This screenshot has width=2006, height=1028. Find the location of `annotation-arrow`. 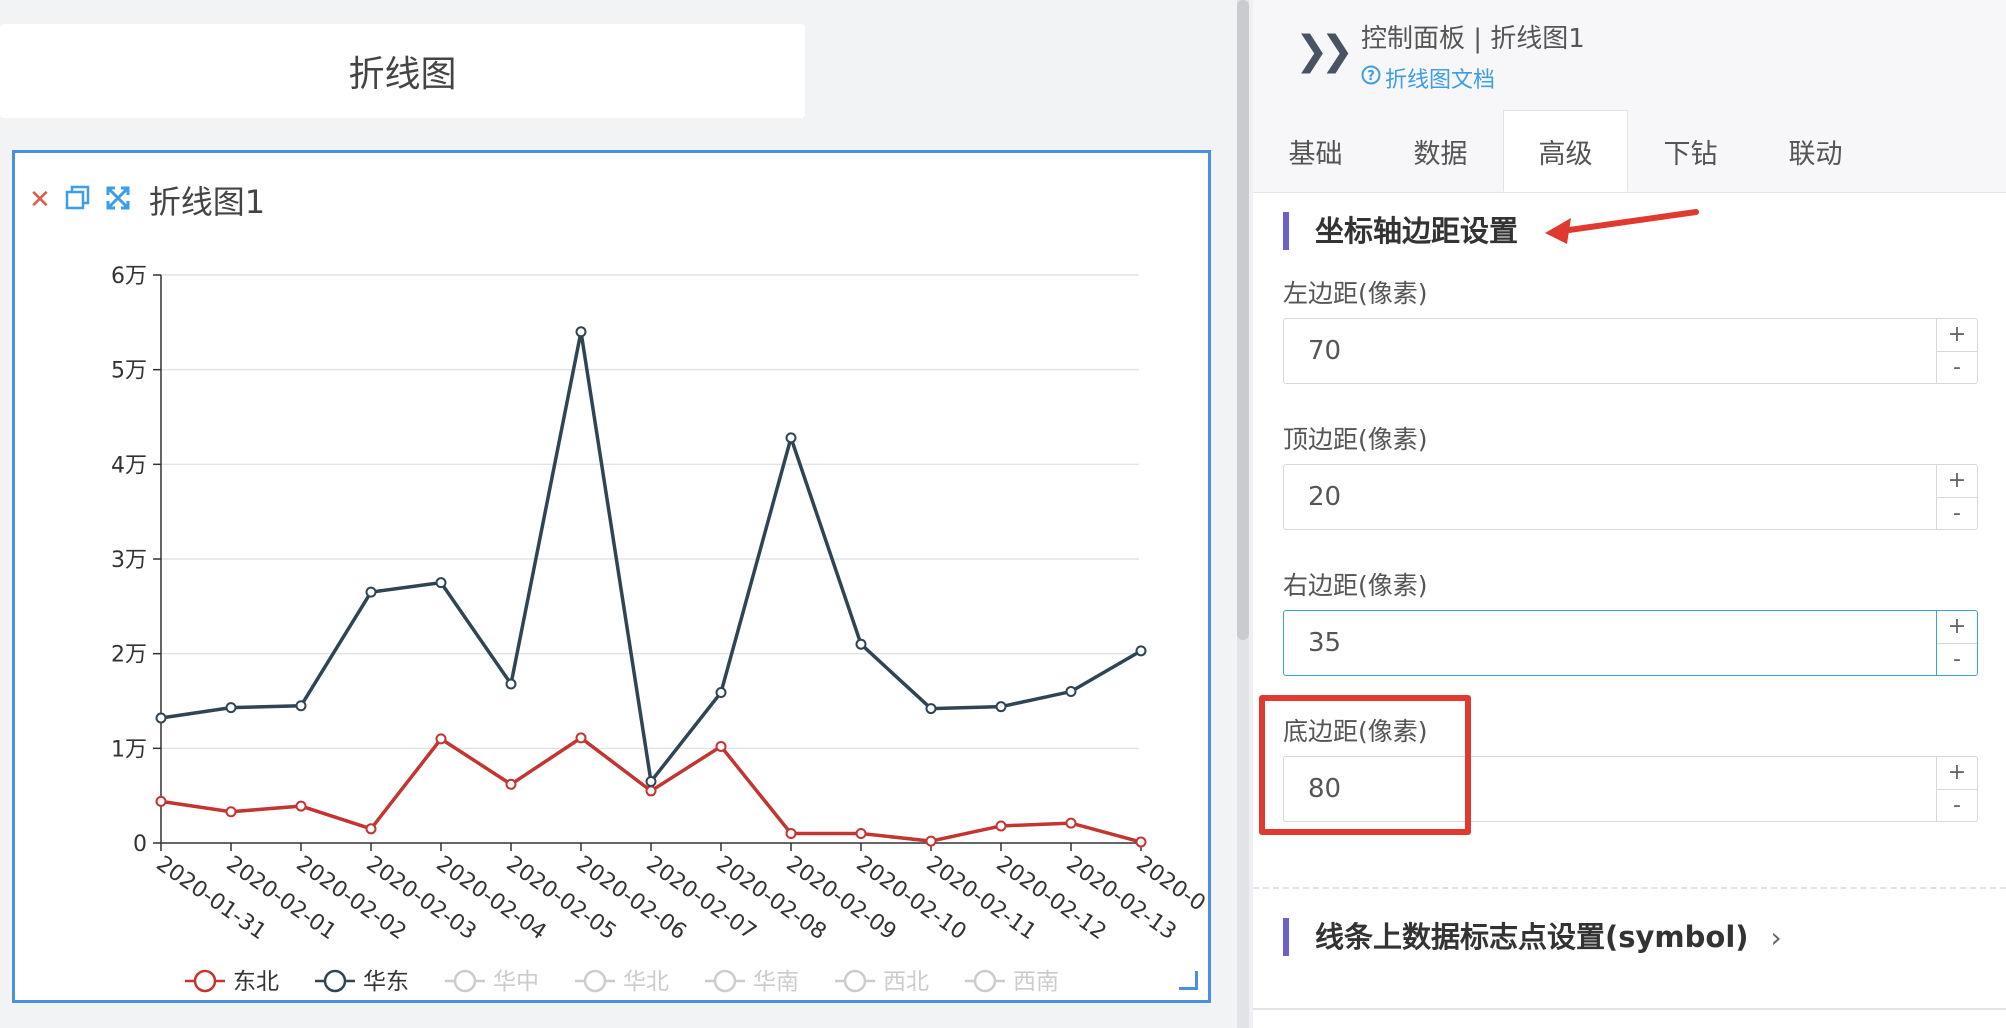

annotation-arrow is located at coordinates (1622, 226).